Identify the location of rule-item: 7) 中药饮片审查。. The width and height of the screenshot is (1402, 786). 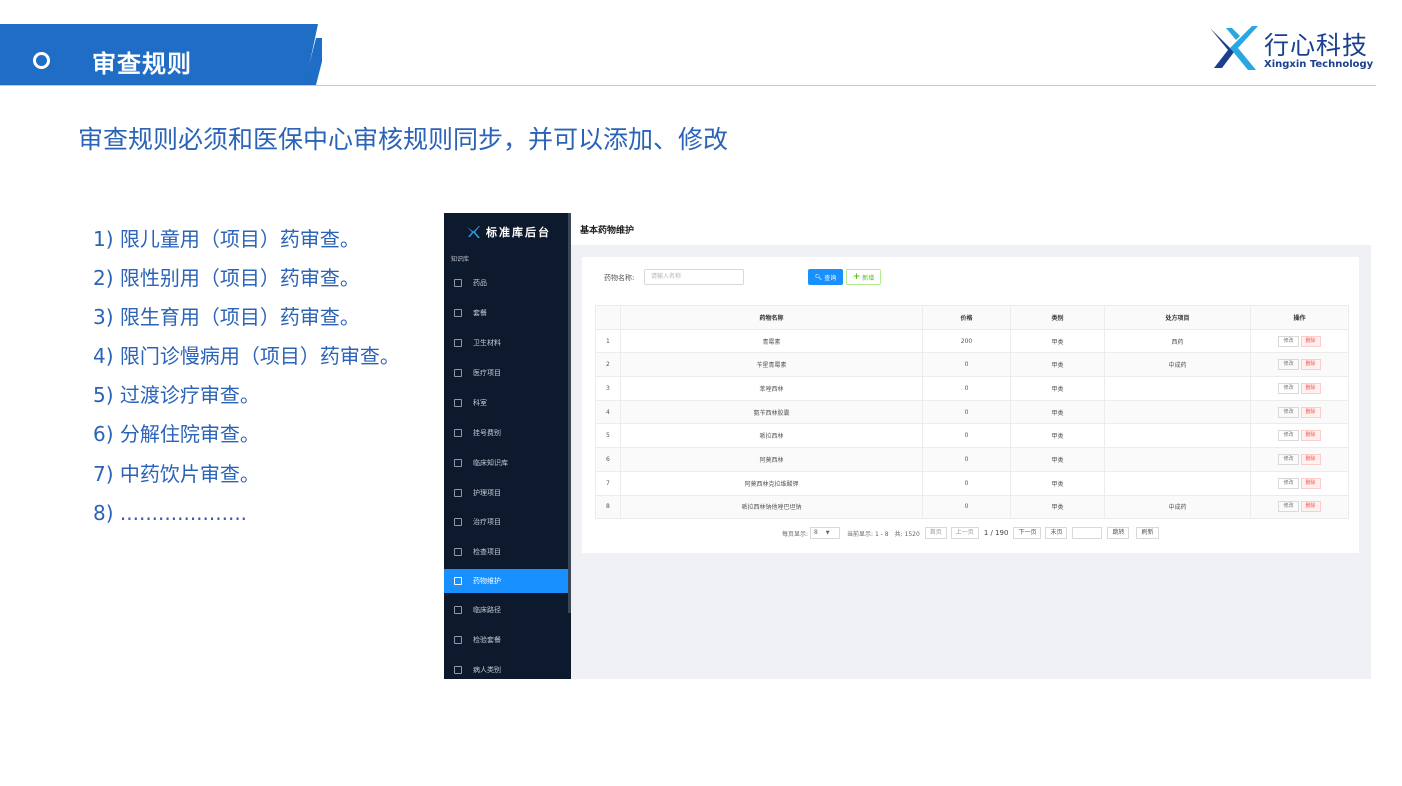
(176, 473).